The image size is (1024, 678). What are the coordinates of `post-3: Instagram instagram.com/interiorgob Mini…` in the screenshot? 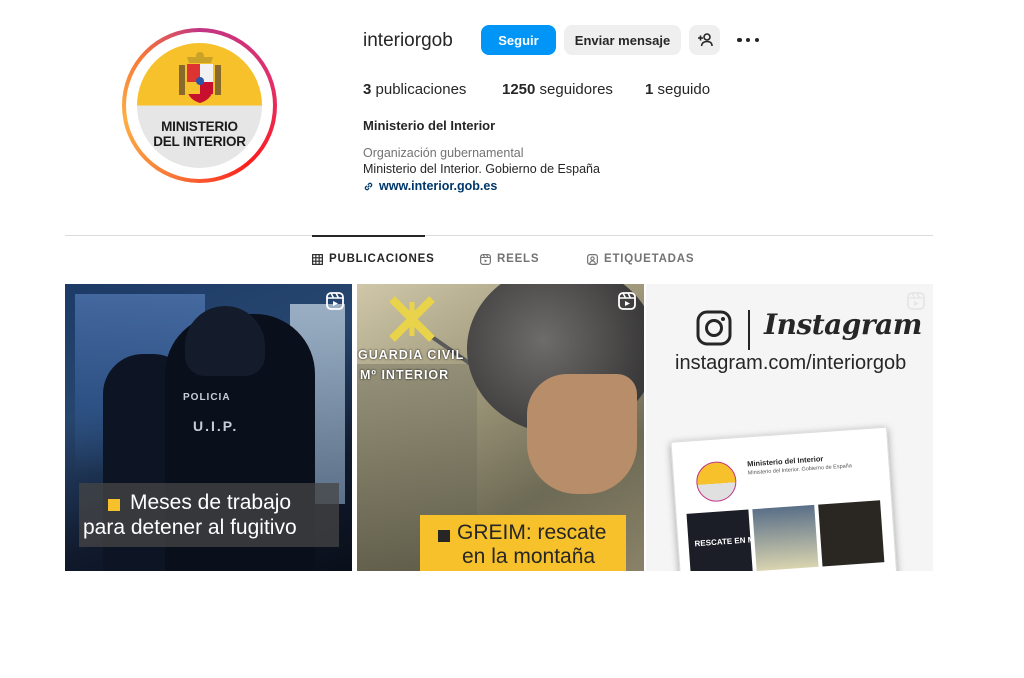 It's located at (789, 427).